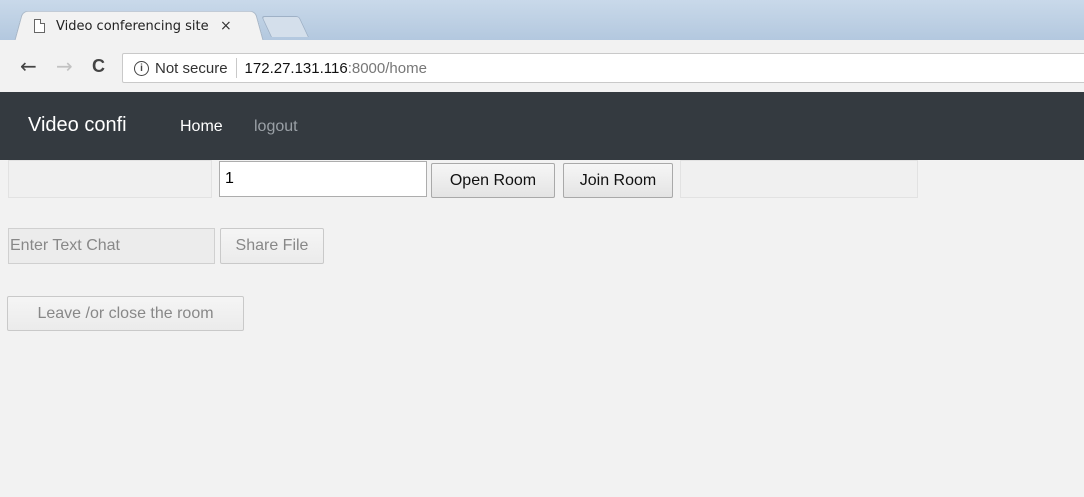 The image size is (1084, 497). What do you see at coordinates (272, 246) in the screenshot?
I see `share-file-button: Share File` at bounding box center [272, 246].